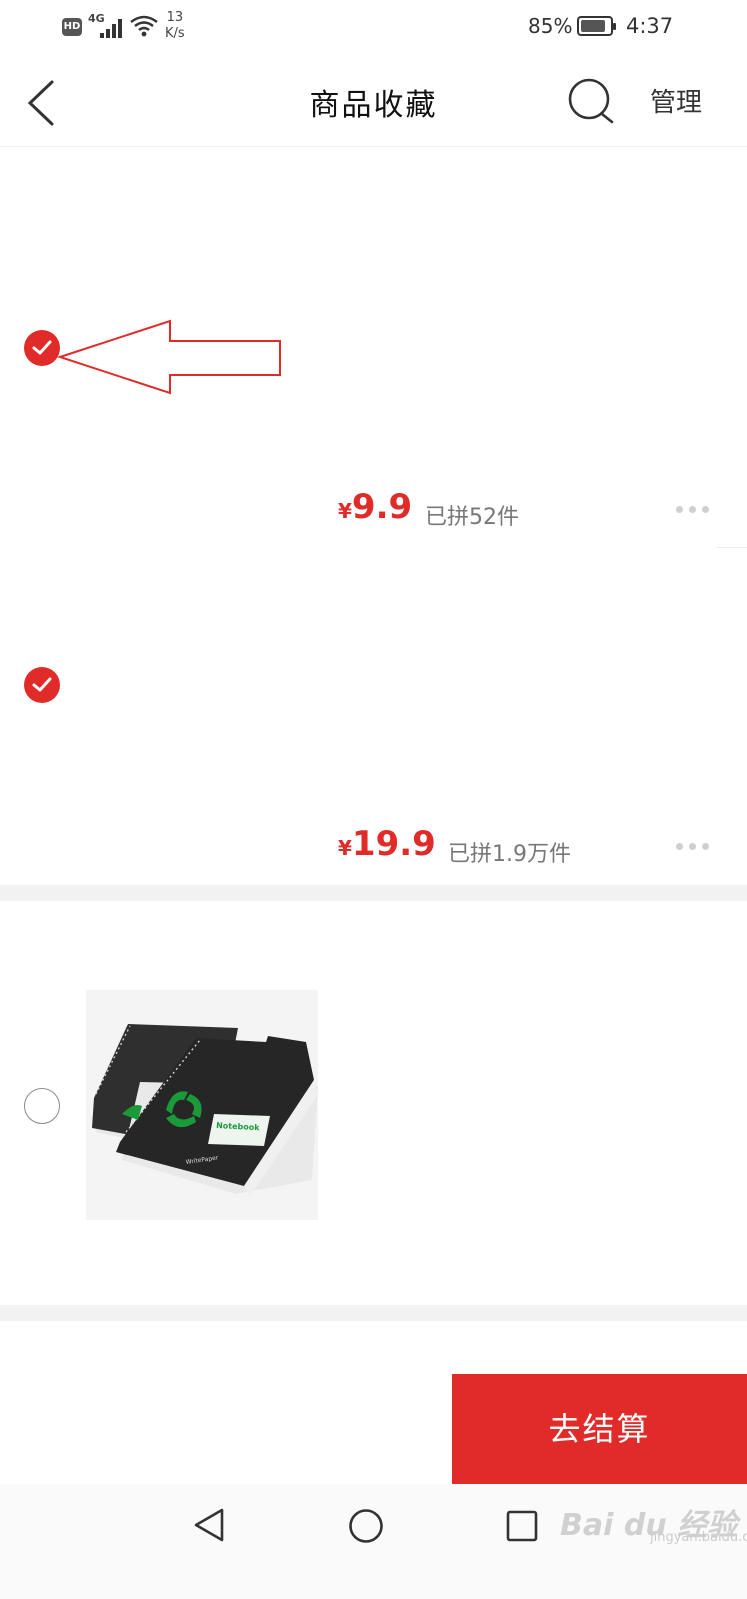 This screenshot has height=1599, width=747. Describe the element at coordinates (393, 844) in the screenshot. I see `price-value: 19.9` at that location.